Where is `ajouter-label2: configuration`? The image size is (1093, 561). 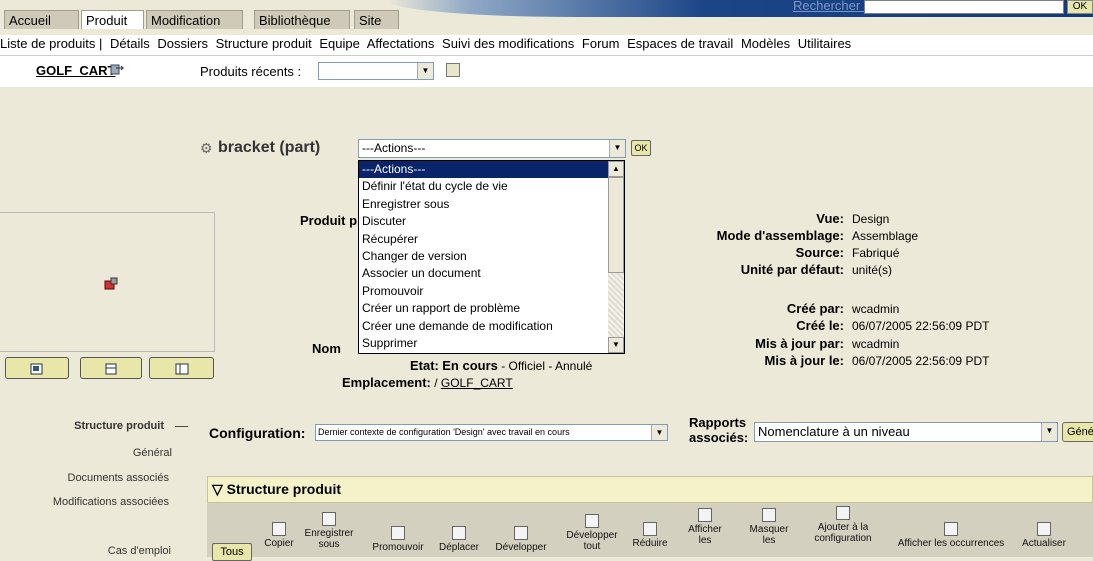
ajouter-label2: configuration is located at coordinates (843, 538).